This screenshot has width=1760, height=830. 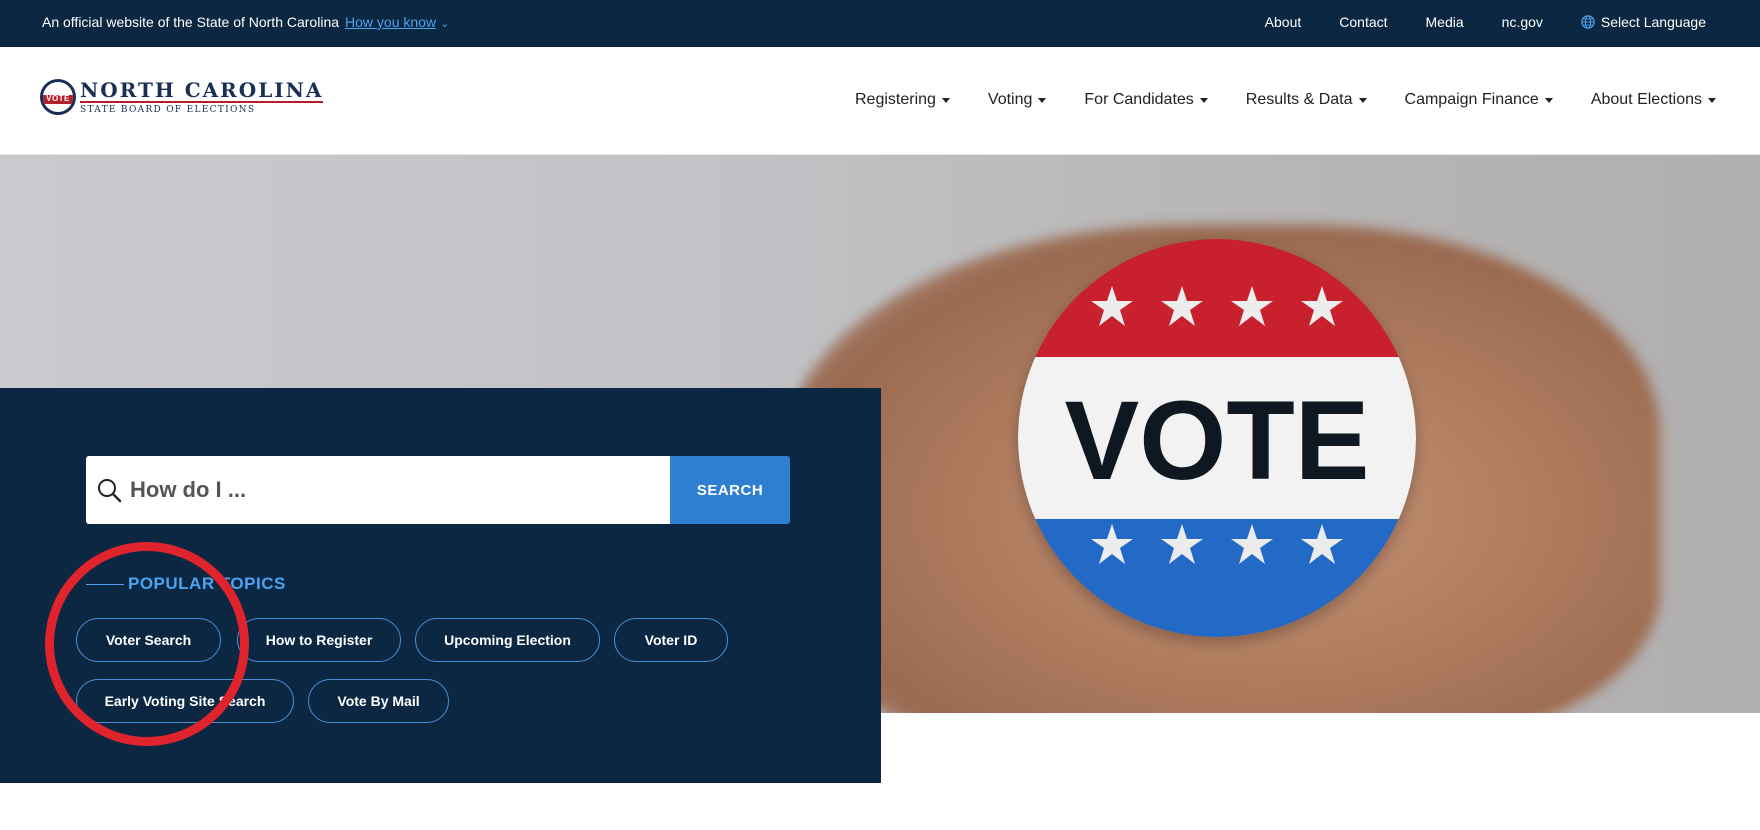 I want to click on search-box: How do I ... SEARCH, so click(x=438, y=490).